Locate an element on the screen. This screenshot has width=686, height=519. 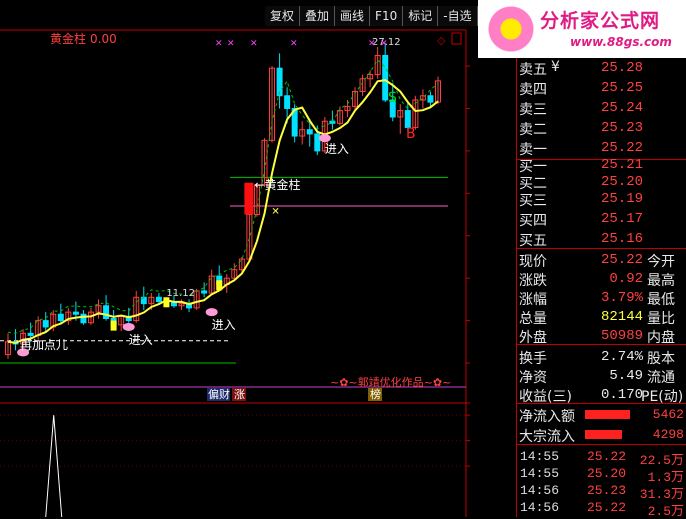
trade-row: 14:55 25.20 1.3万 is located at coordinates (601, 475).